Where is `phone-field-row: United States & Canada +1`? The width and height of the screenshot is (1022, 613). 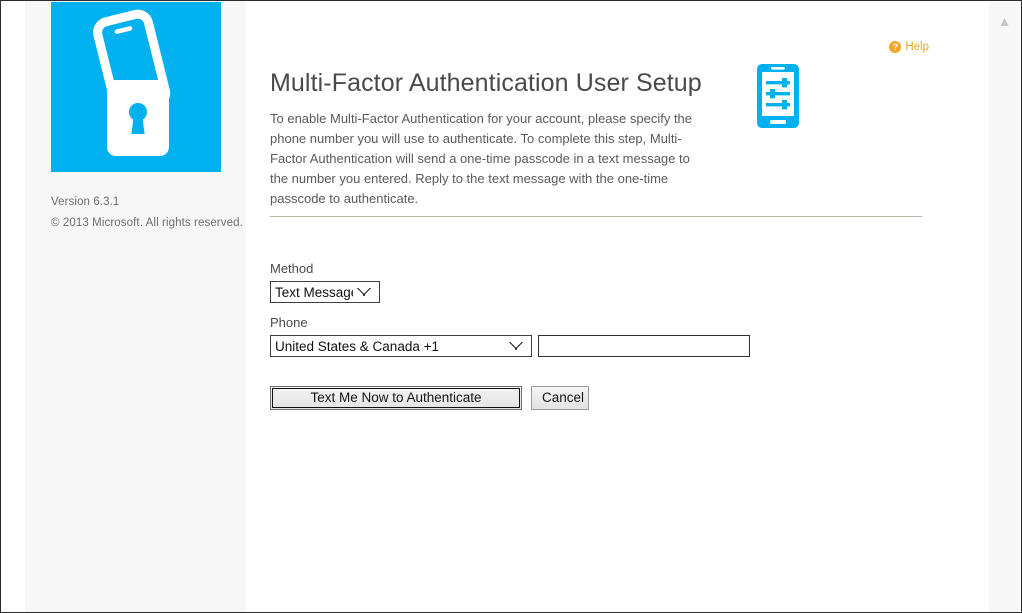
phone-field-row: United States & Canada +1 is located at coordinates (590, 346).